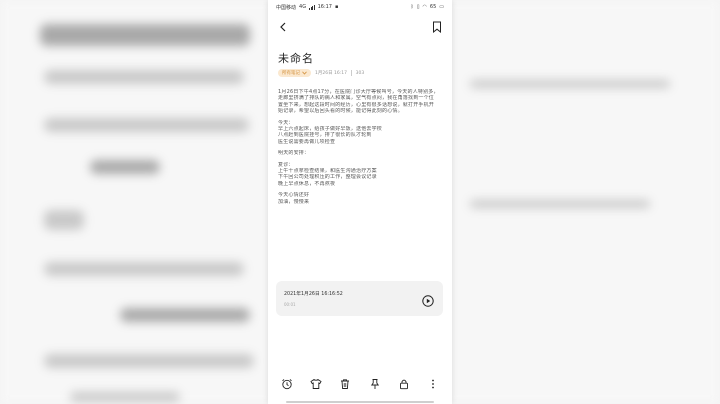  What do you see at coordinates (360, 402) in the screenshot?
I see `home-indicator` at bounding box center [360, 402].